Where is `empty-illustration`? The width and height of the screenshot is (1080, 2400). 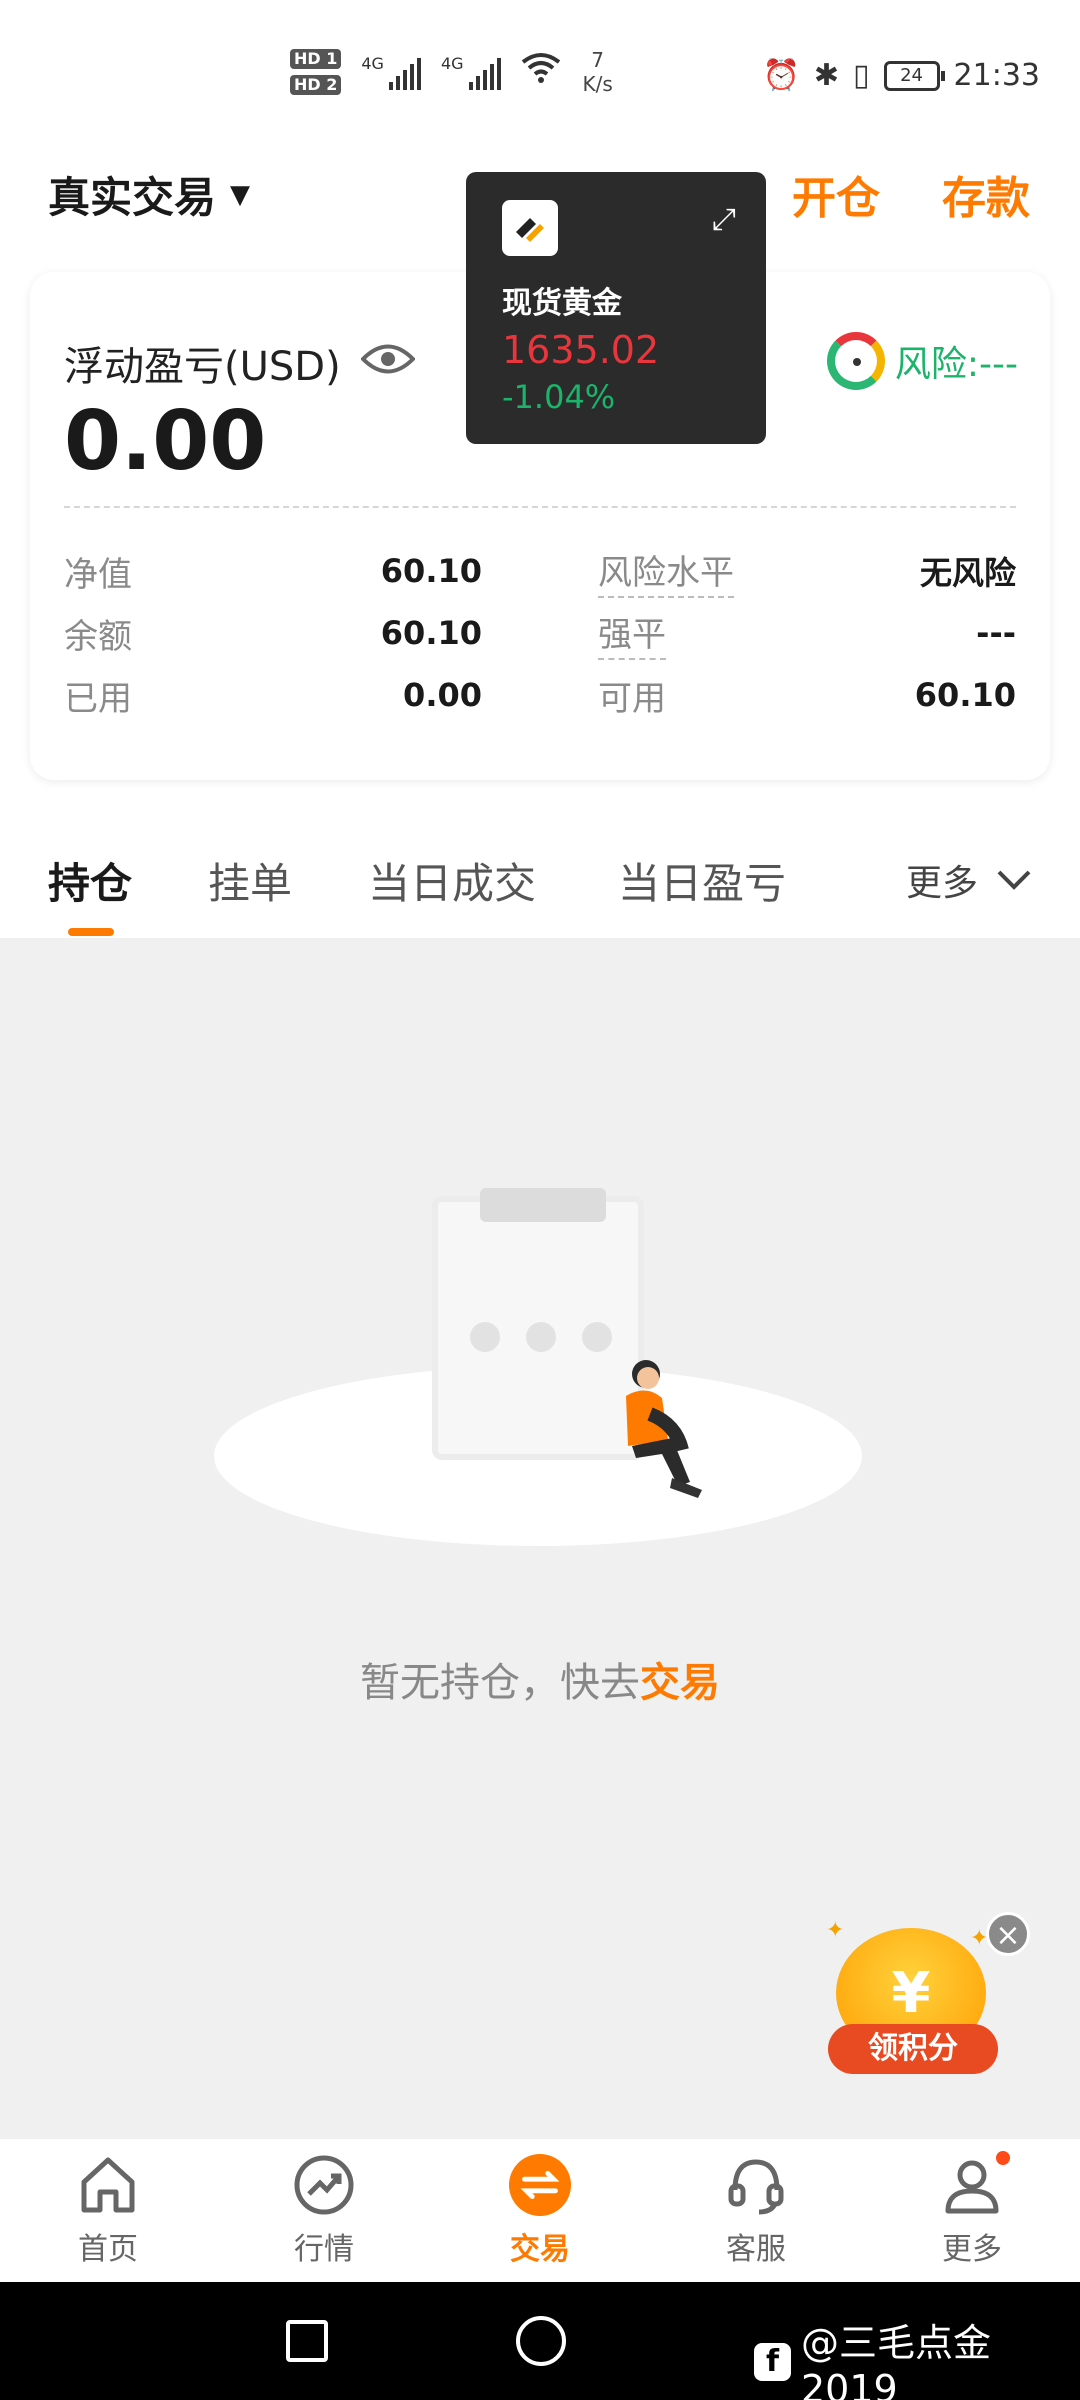
empty-illustration is located at coordinates (538, 1366).